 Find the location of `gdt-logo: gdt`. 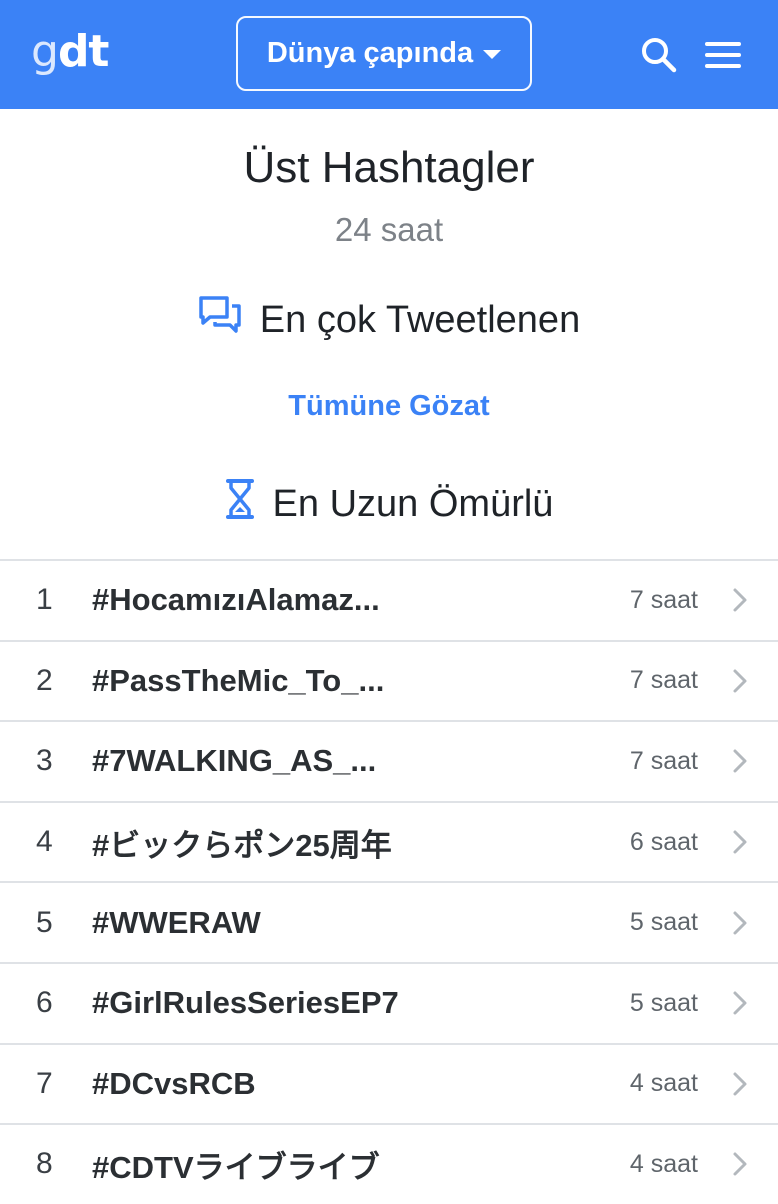

gdt-logo: gdt is located at coordinates (70, 52).